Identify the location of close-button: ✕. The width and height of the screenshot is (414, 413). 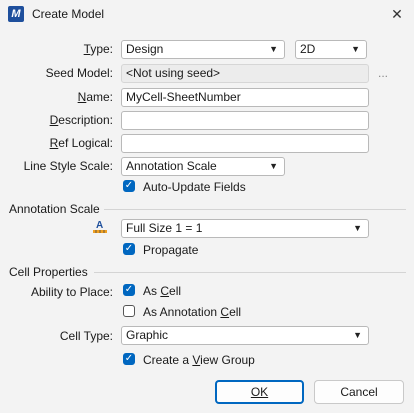
(397, 14).